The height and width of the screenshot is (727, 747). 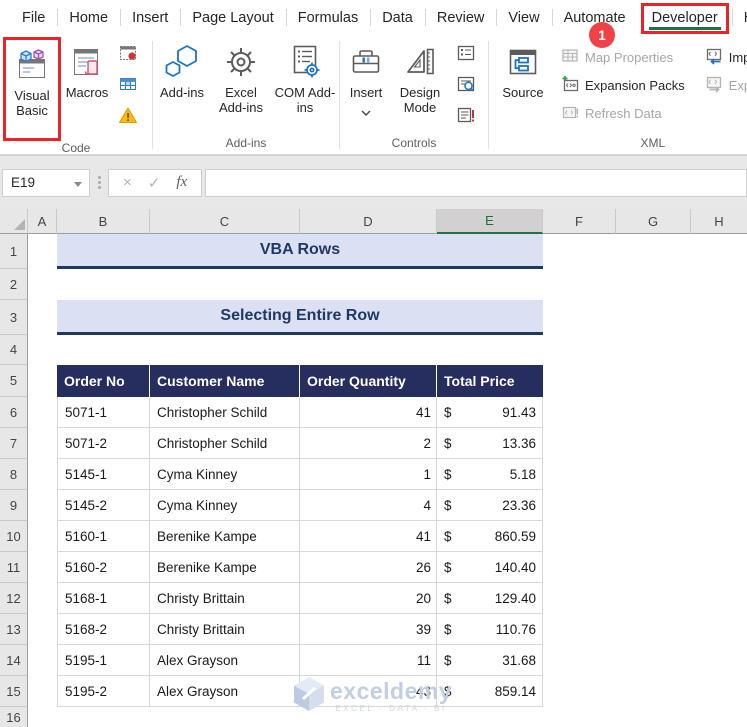 I want to click on excel-addins-button: Excel Add-ins, so click(x=241, y=86).